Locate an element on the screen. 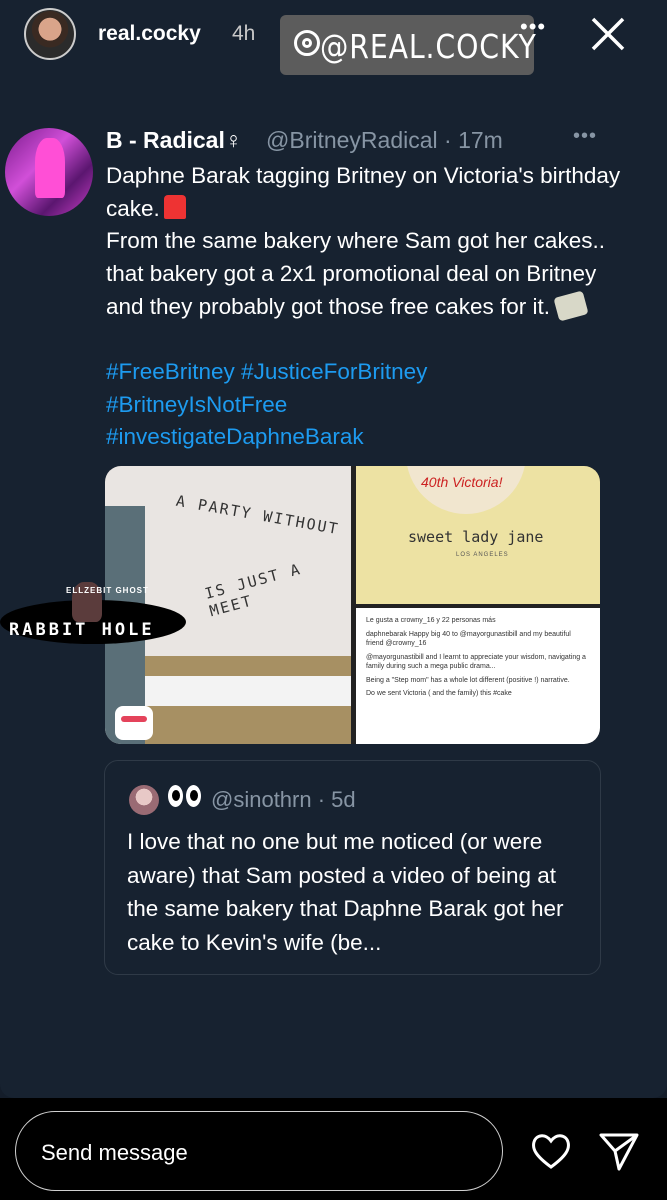 This screenshot has width=667, height=1200. story-time: 4h is located at coordinates (244, 33).